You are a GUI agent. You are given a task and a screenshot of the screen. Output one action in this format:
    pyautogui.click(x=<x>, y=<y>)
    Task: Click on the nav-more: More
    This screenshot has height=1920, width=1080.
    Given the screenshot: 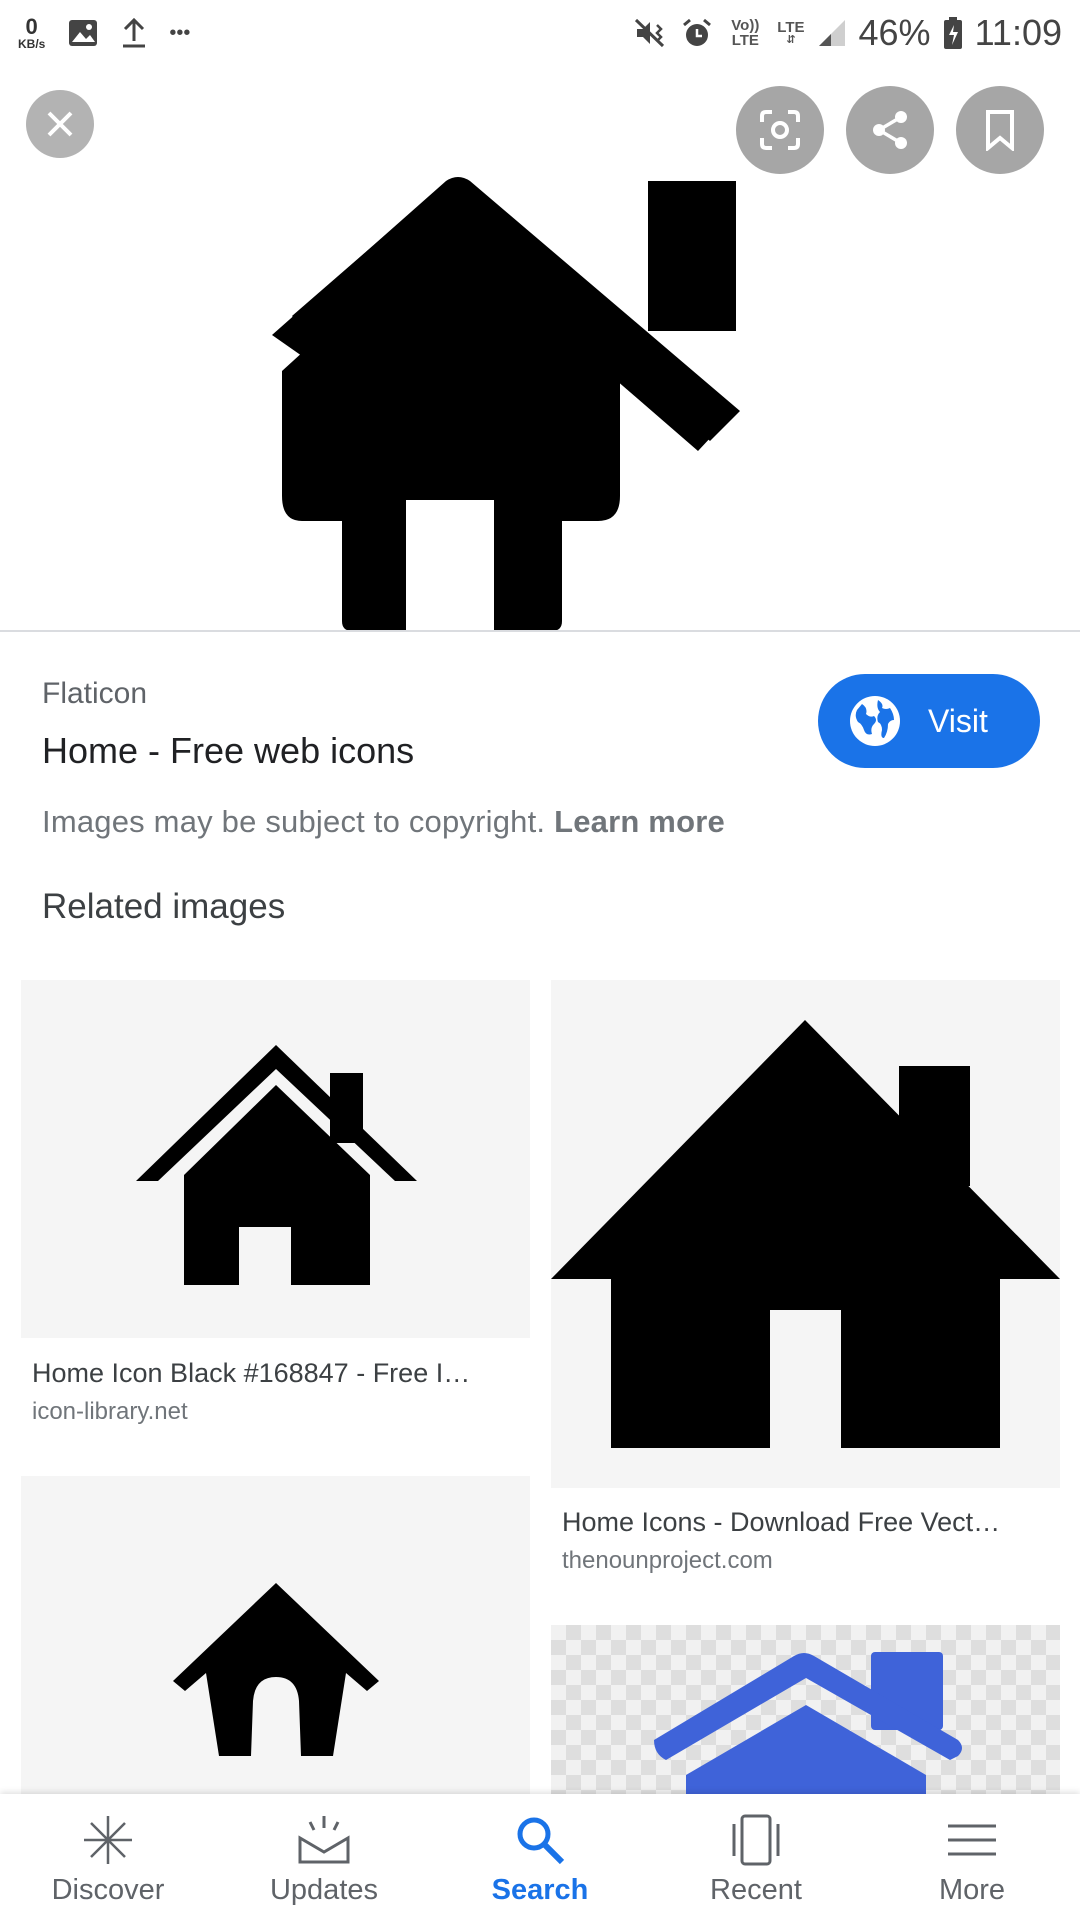 What is the action you would take?
    pyautogui.click(x=972, y=1857)
    